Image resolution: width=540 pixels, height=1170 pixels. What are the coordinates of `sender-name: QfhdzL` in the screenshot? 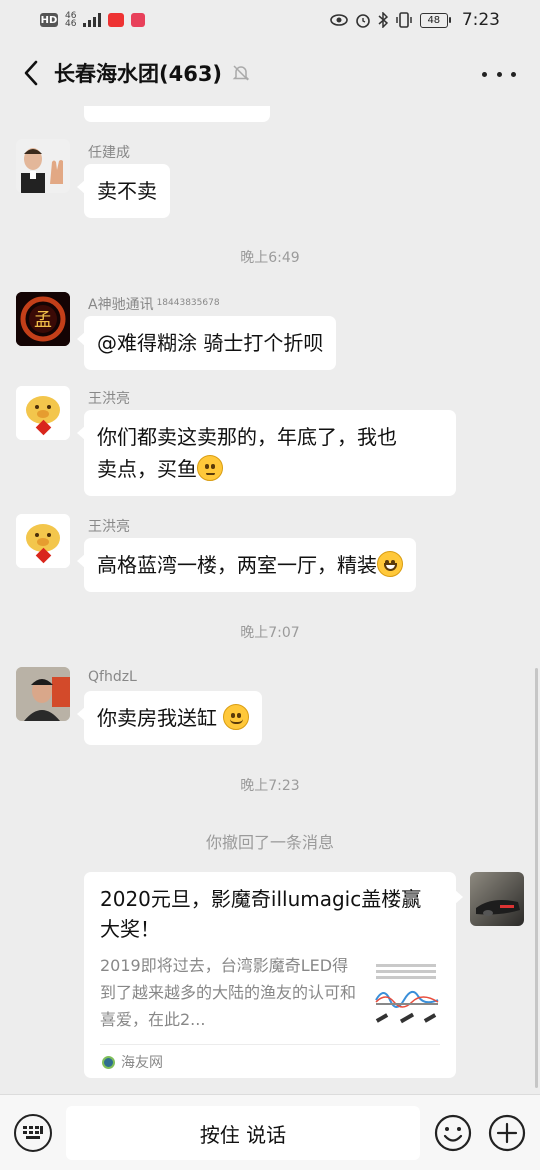 It's located at (112, 677).